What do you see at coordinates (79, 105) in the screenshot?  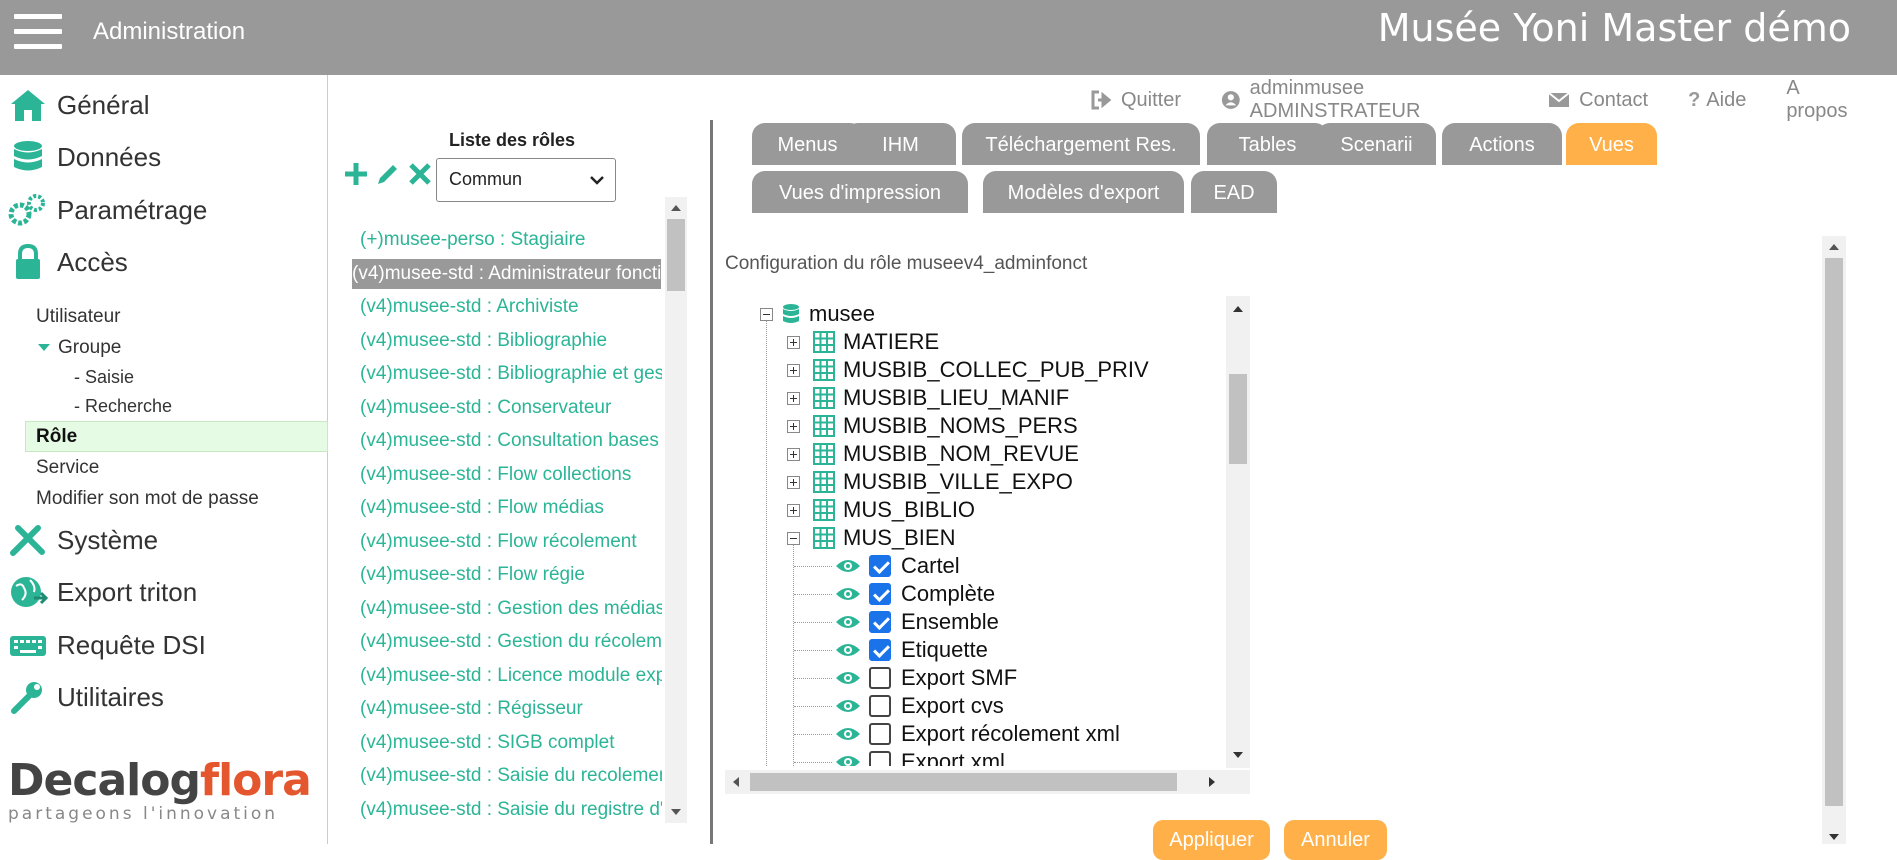 I see `sidebar-item-general: Général` at bounding box center [79, 105].